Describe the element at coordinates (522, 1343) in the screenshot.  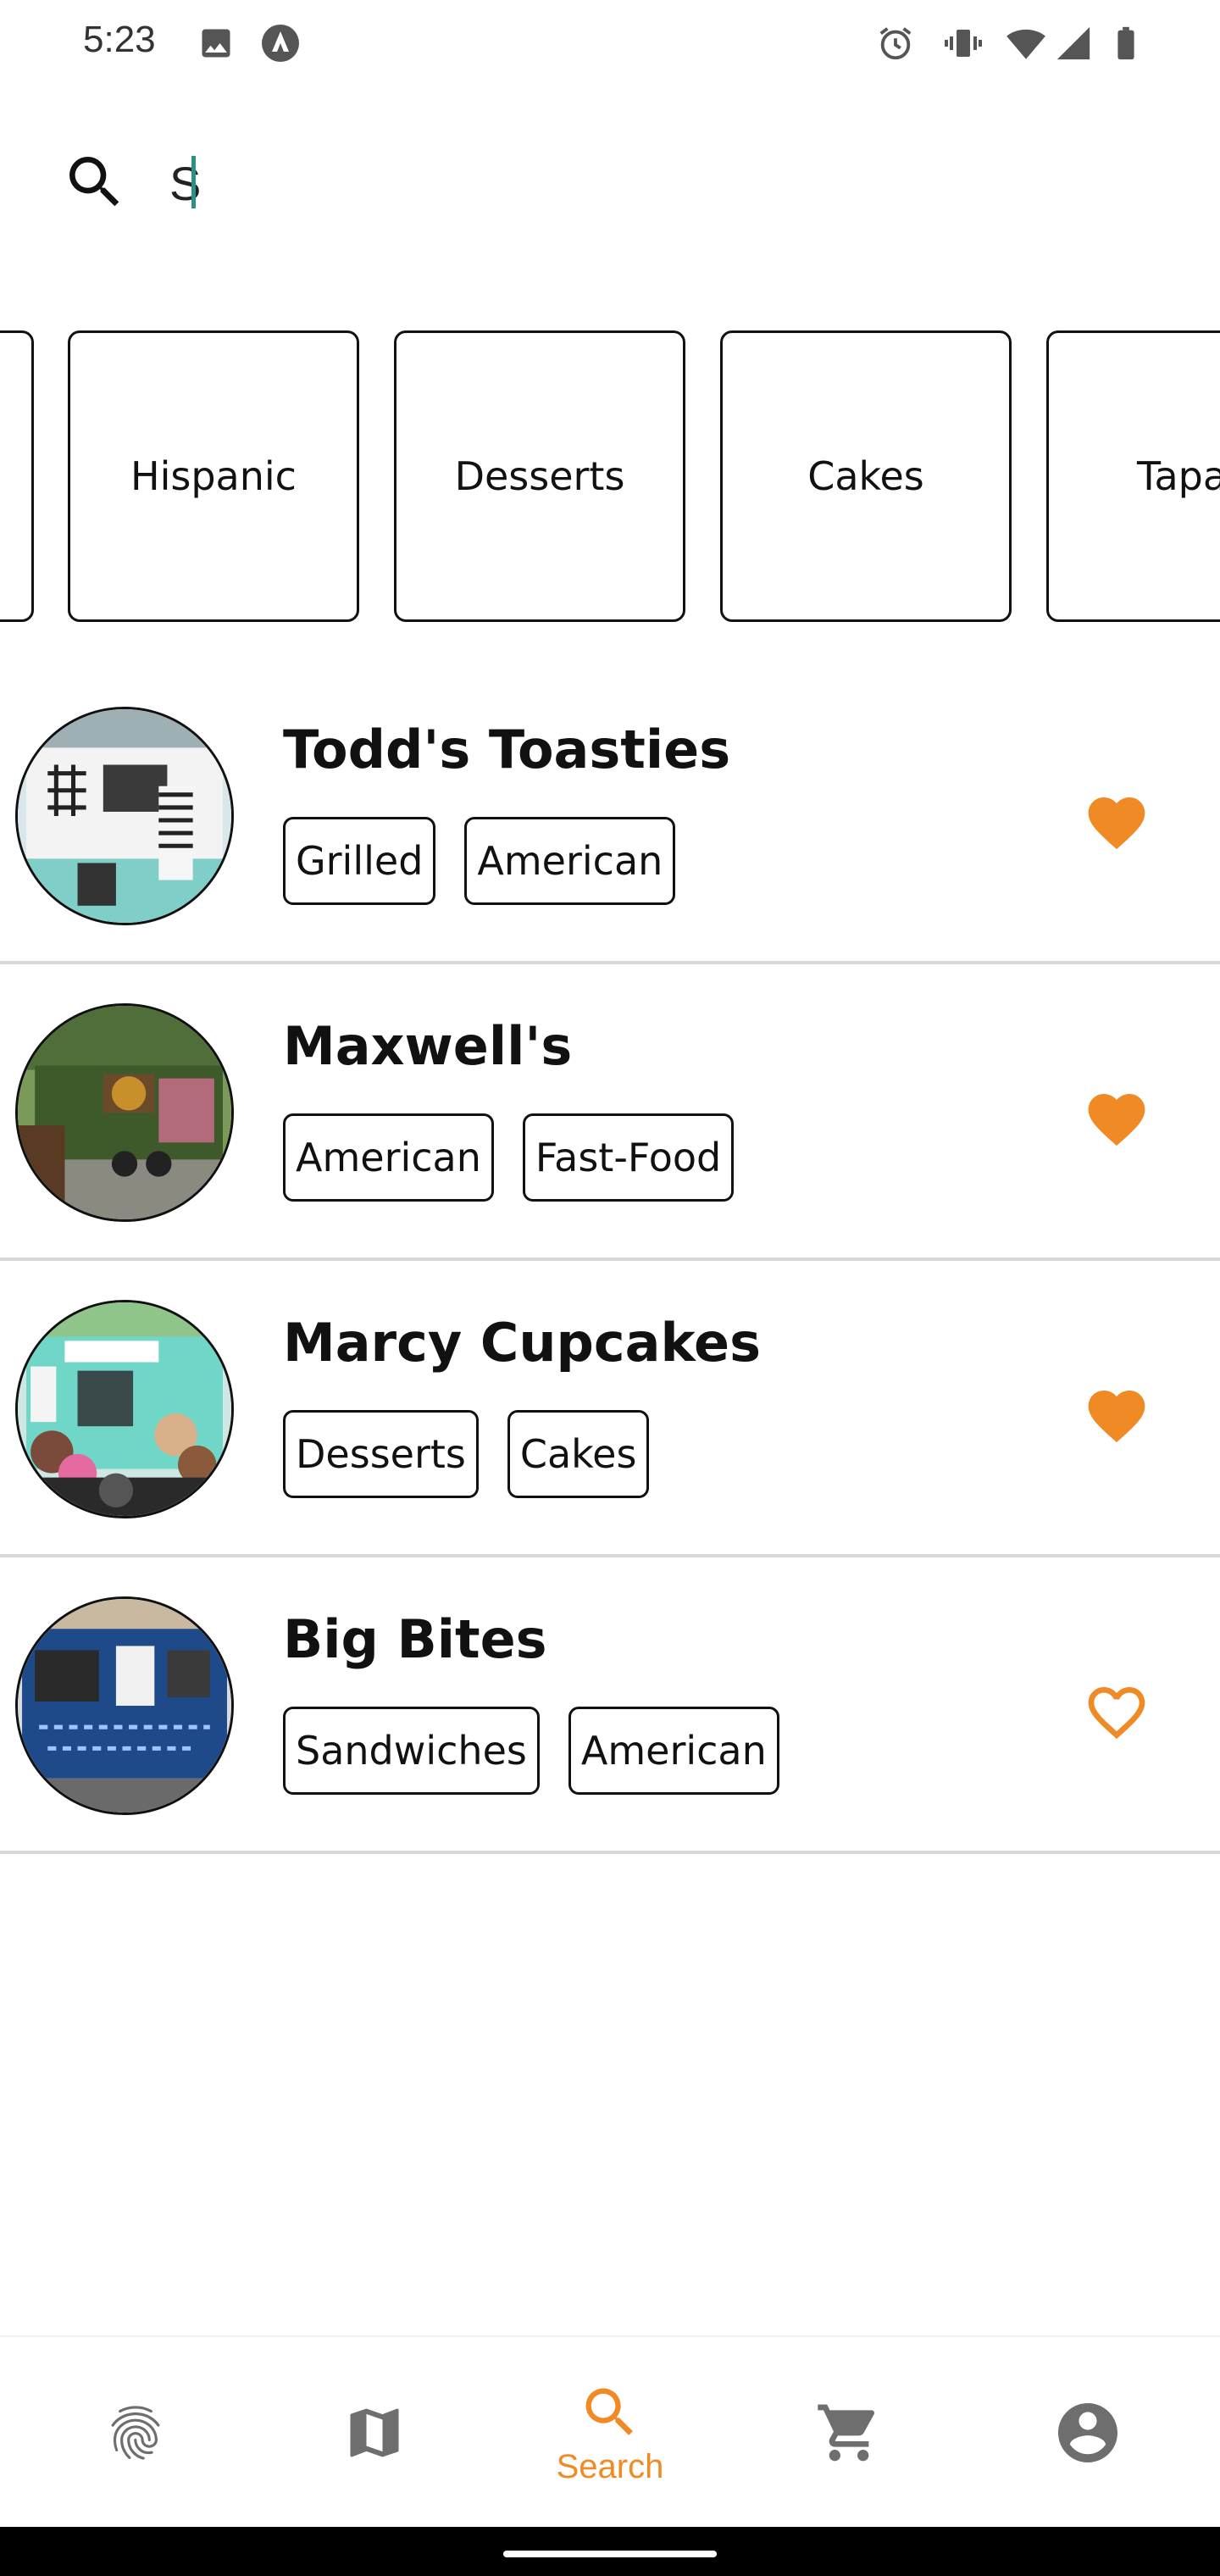
I see `item-title: Marcy Cupcakes` at that location.